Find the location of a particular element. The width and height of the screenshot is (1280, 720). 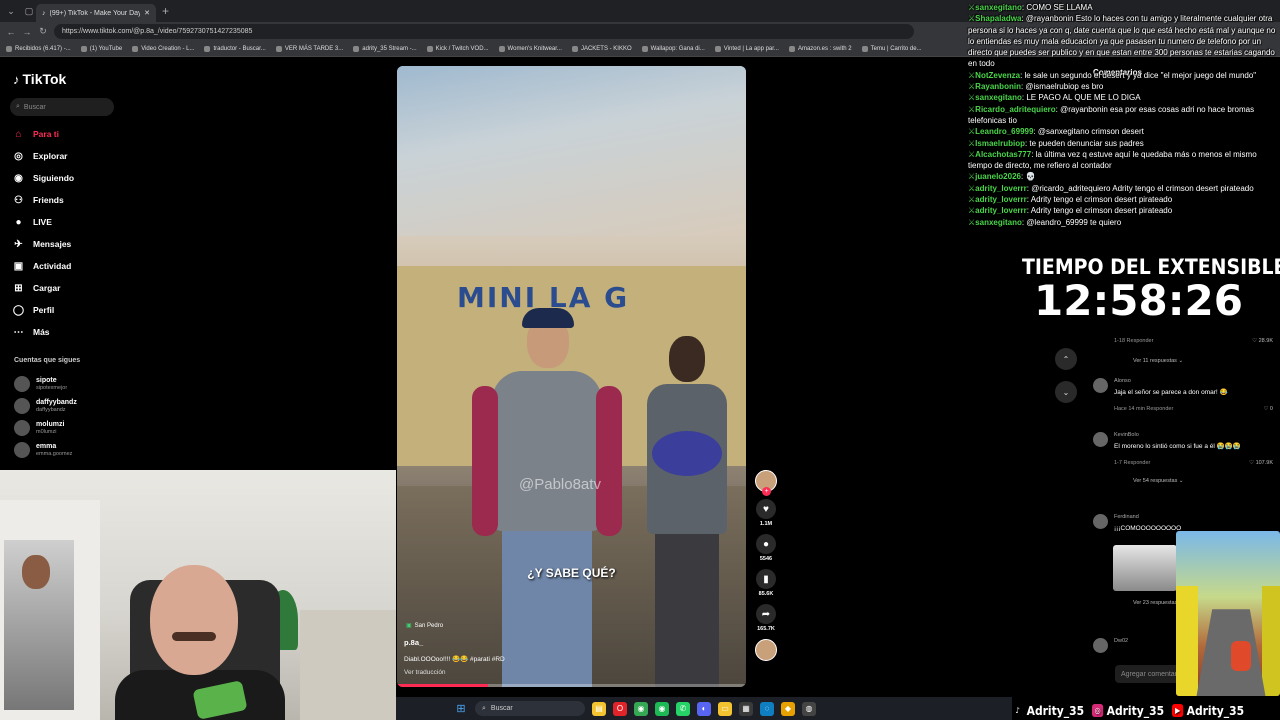

whatsapp-icon: ✆ is located at coordinates (683, 708).